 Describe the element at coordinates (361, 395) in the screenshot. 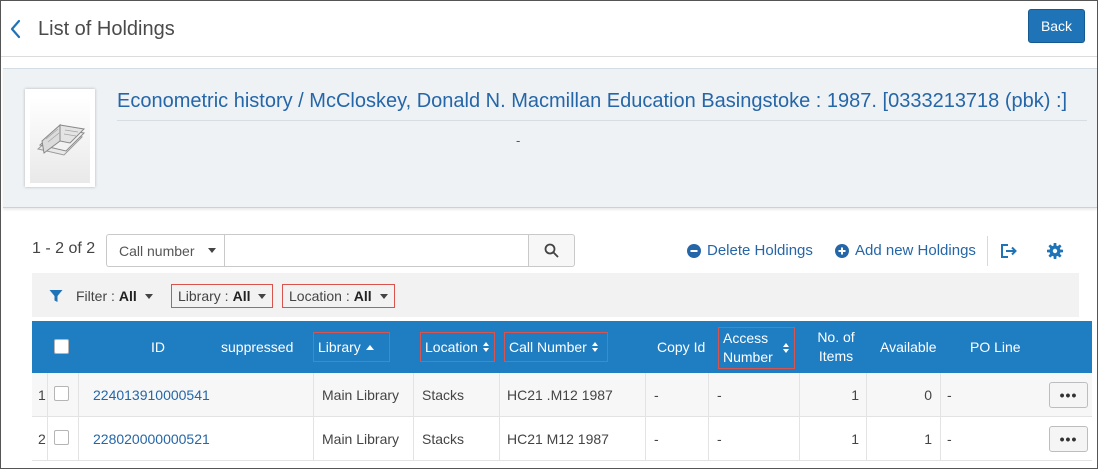

I see `cell-library: Main Library` at that location.